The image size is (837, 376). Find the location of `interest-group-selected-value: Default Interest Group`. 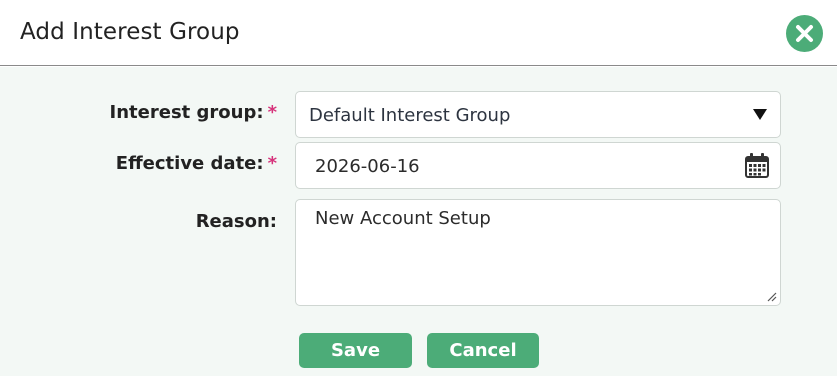

interest-group-selected-value: Default Interest Group is located at coordinates (410, 115).